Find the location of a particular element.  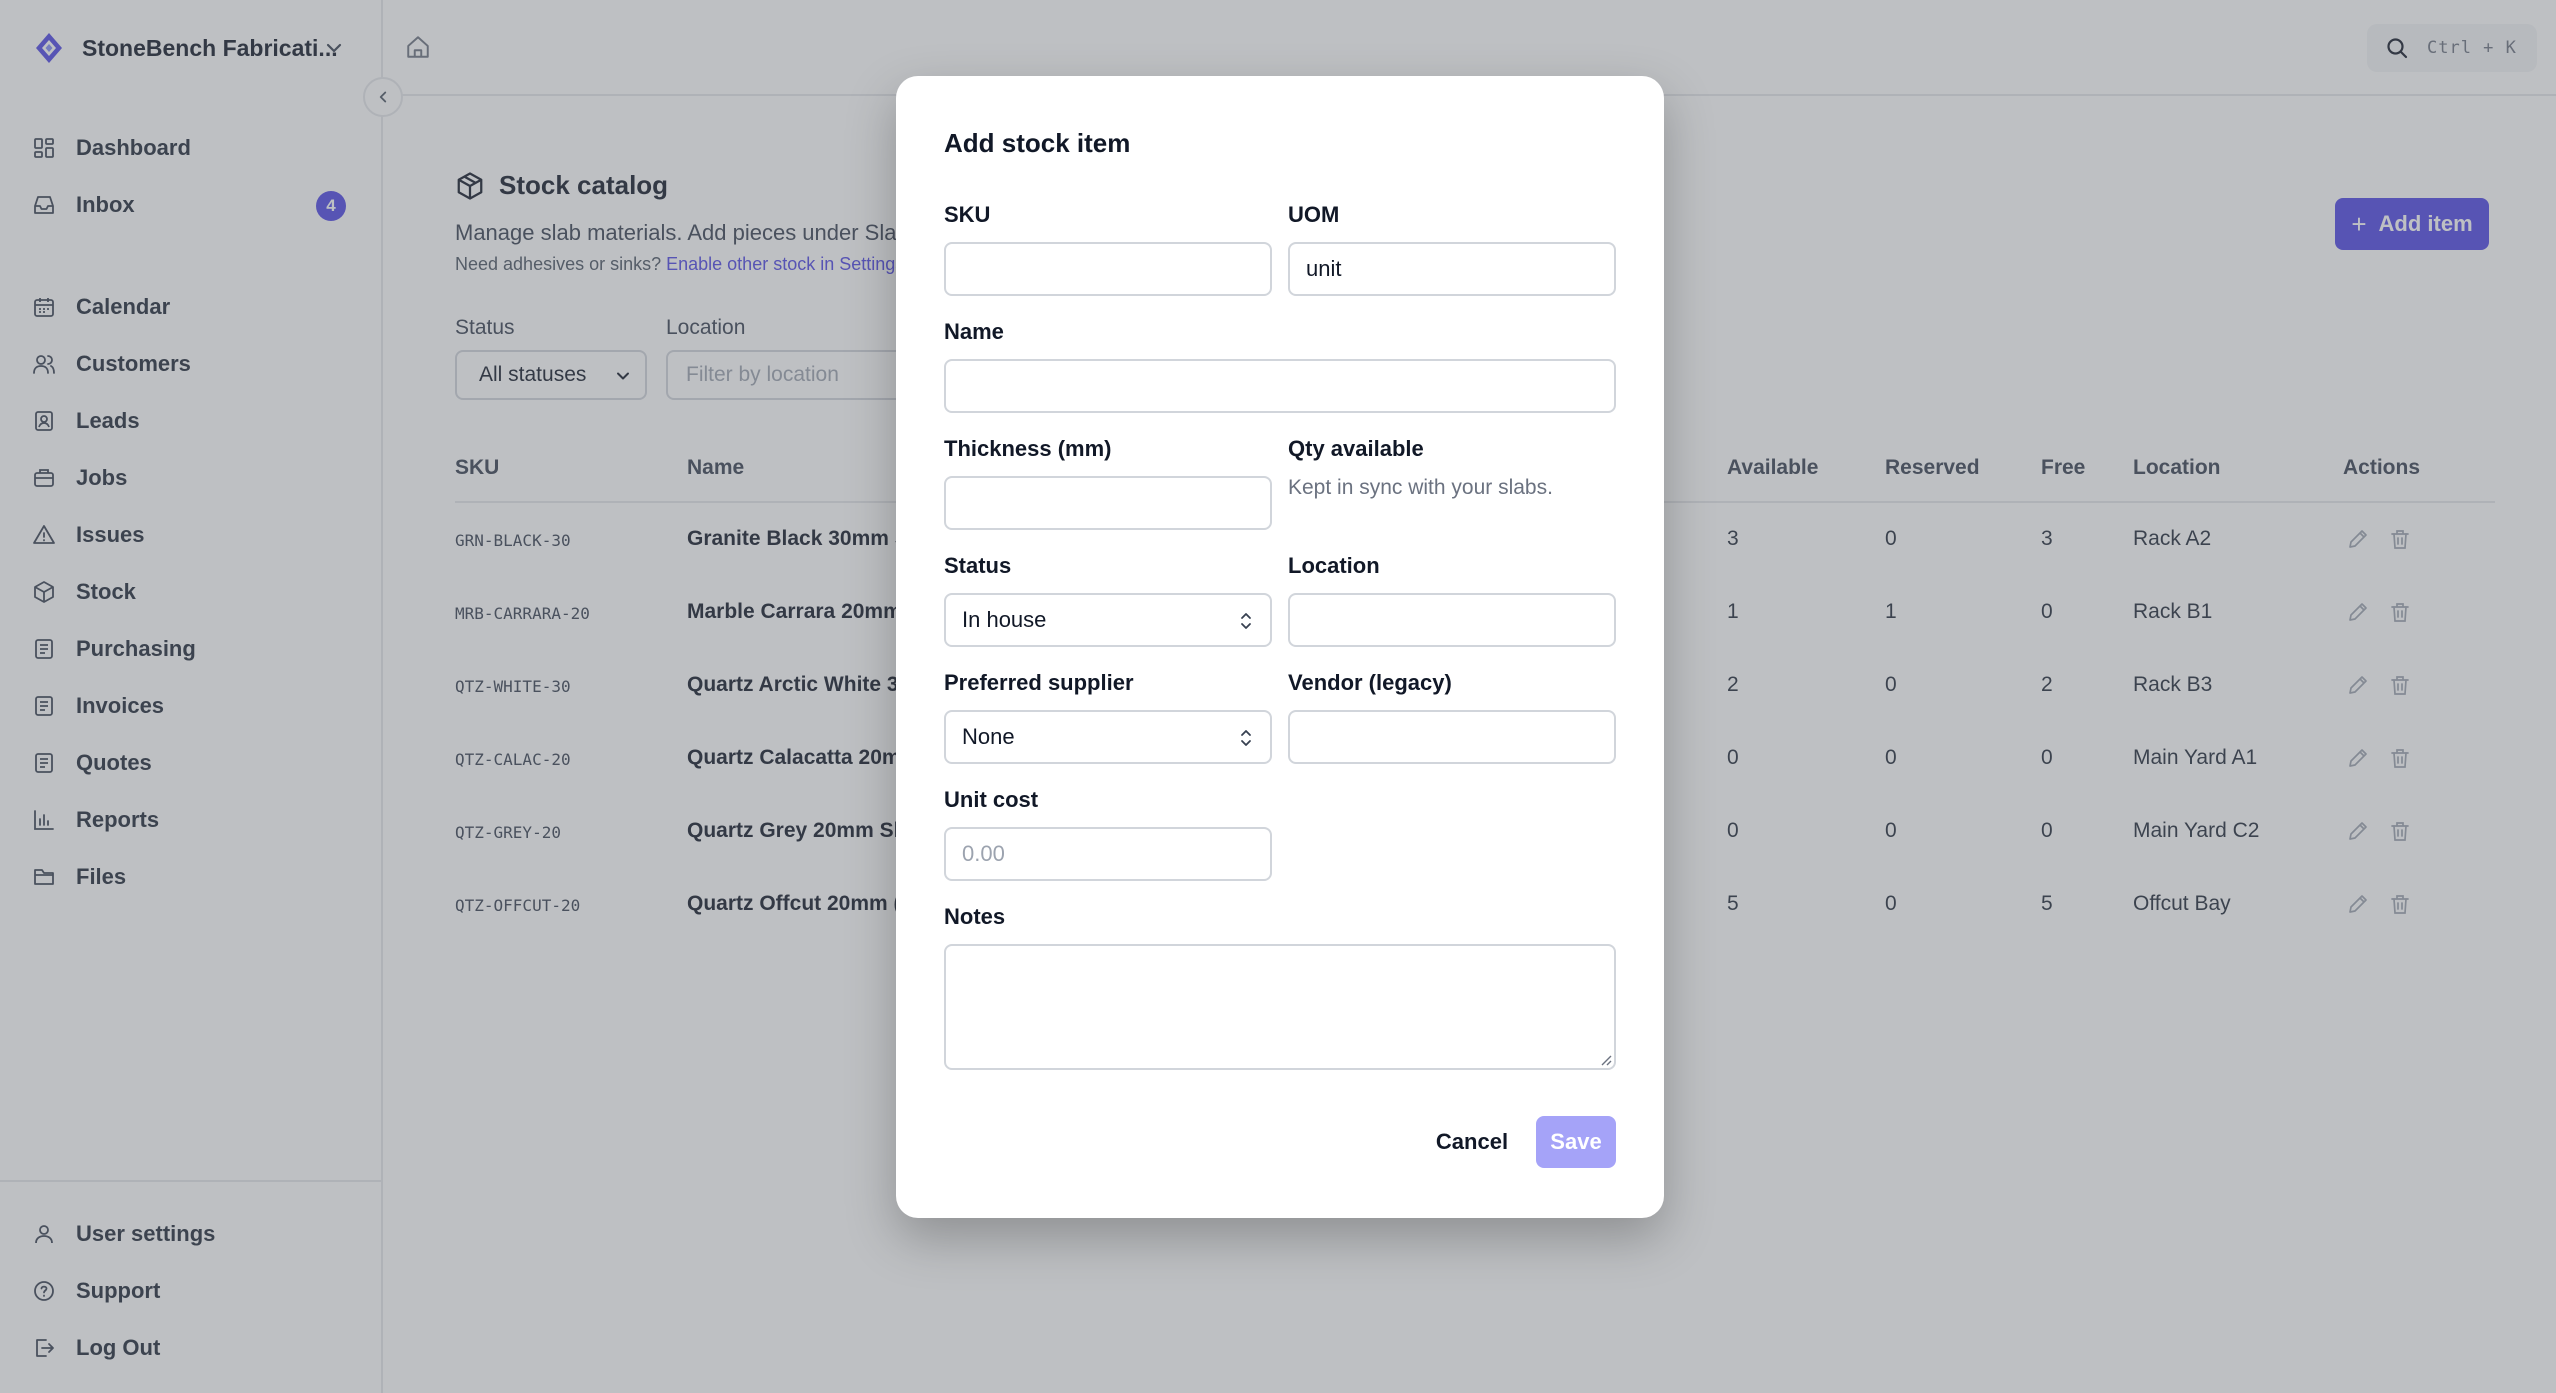

dialog-title: Add stock item is located at coordinates (1037, 143).